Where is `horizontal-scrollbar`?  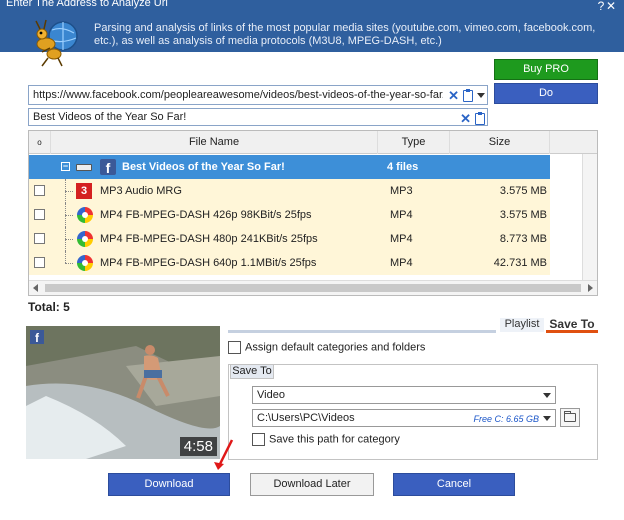
horizontal-scrollbar is located at coordinates (313, 287).